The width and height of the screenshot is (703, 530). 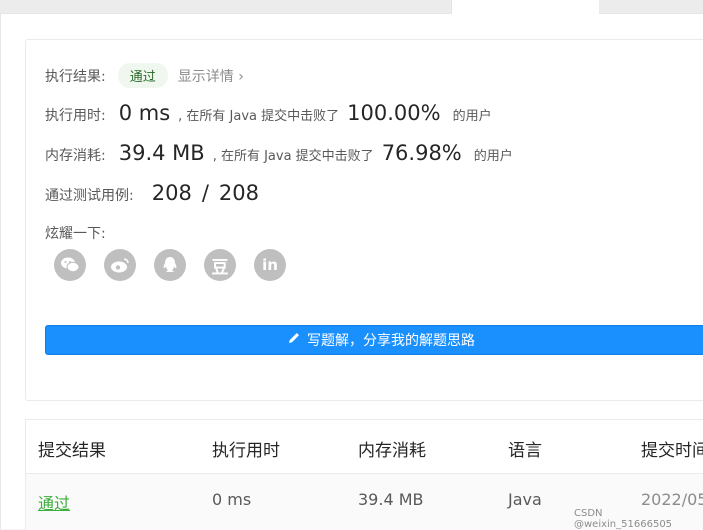 What do you see at coordinates (421, 153) in the screenshot?
I see `memory-percent: 76.98%` at bounding box center [421, 153].